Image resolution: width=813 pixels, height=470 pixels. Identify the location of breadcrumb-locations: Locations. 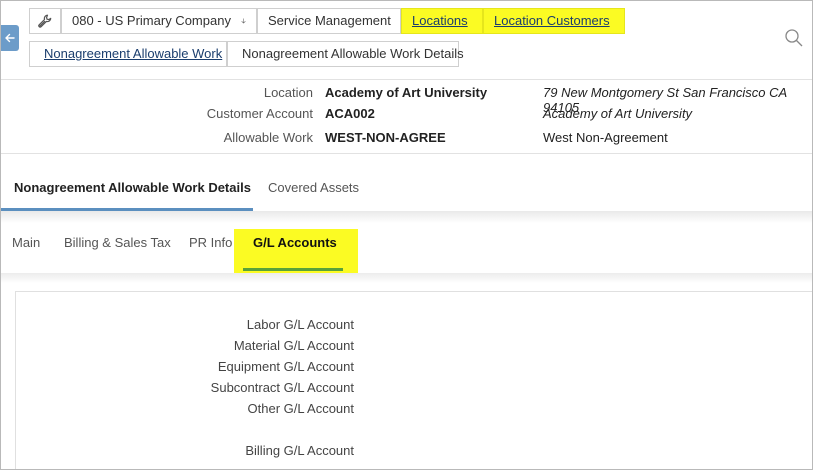
(442, 21).